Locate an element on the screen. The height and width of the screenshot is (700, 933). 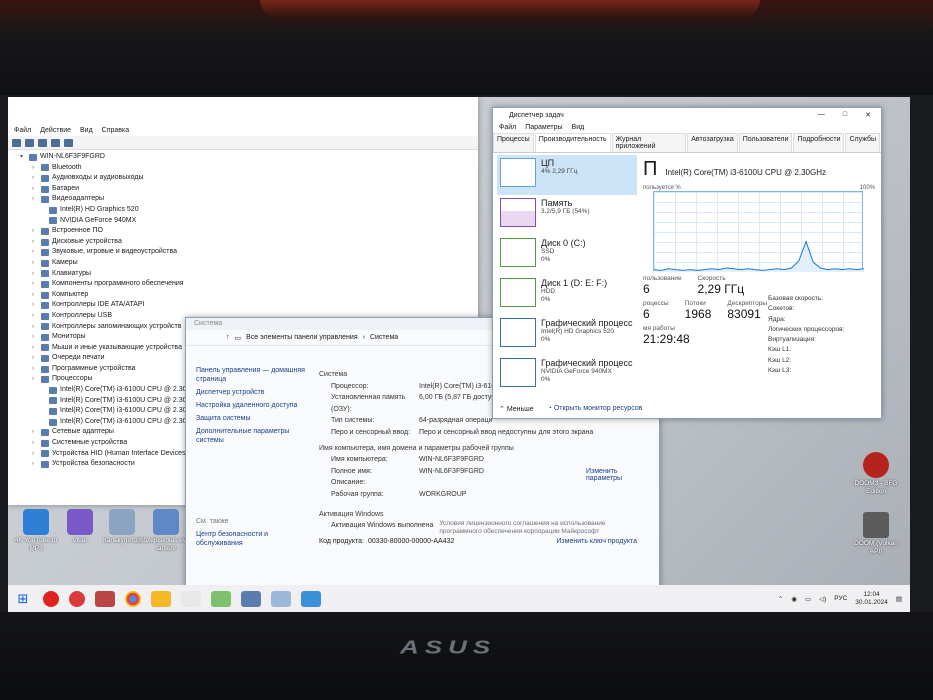
monitor-icon is located at coordinates (68, 142).